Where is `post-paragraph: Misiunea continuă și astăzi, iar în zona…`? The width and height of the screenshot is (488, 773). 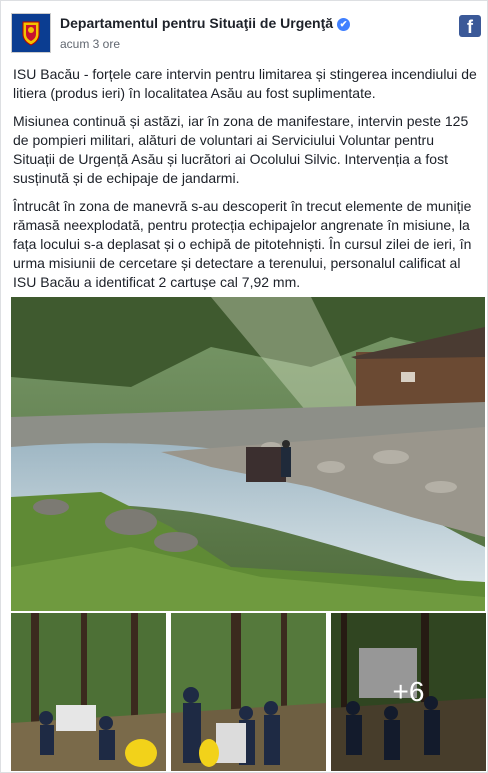
post-paragraph: Misiunea continuă și astăzi, iar în zona… is located at coordinates (241, 149).